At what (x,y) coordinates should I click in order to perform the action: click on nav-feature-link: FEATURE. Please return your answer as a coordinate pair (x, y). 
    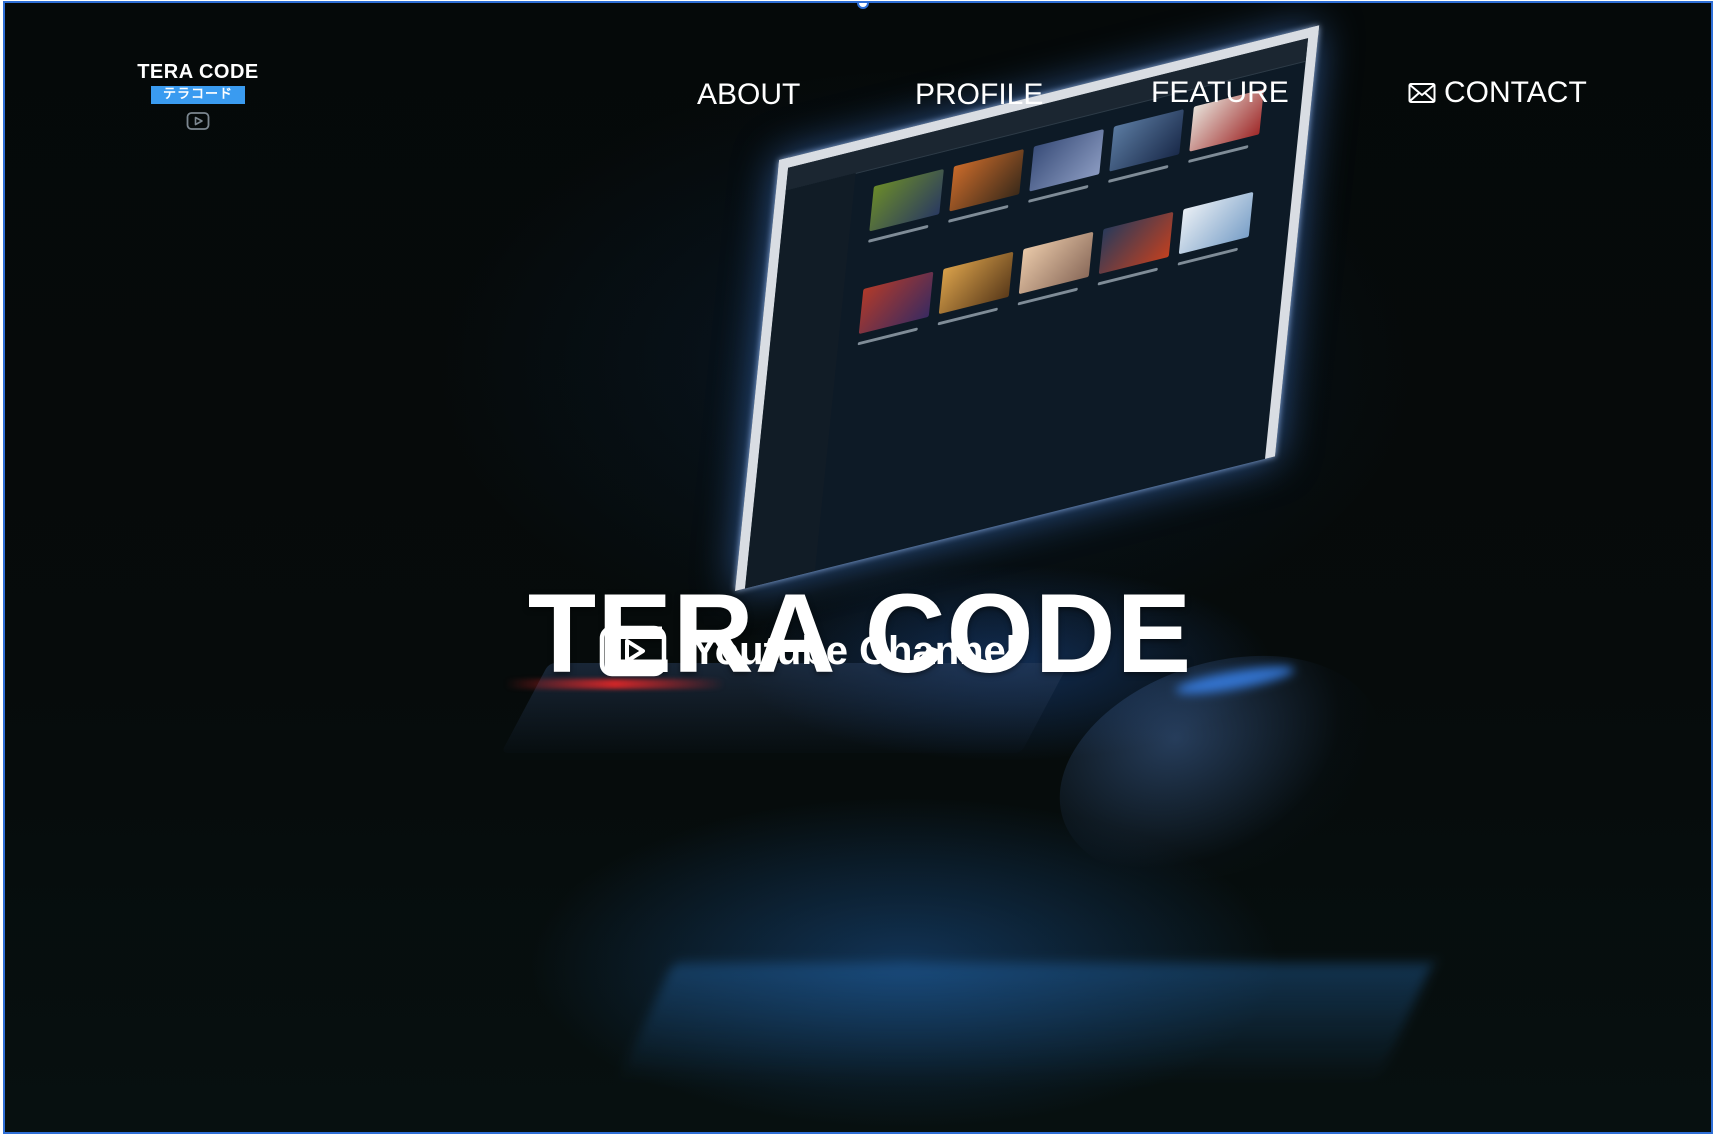
    Looking at the image, I should click on (1220, 93).